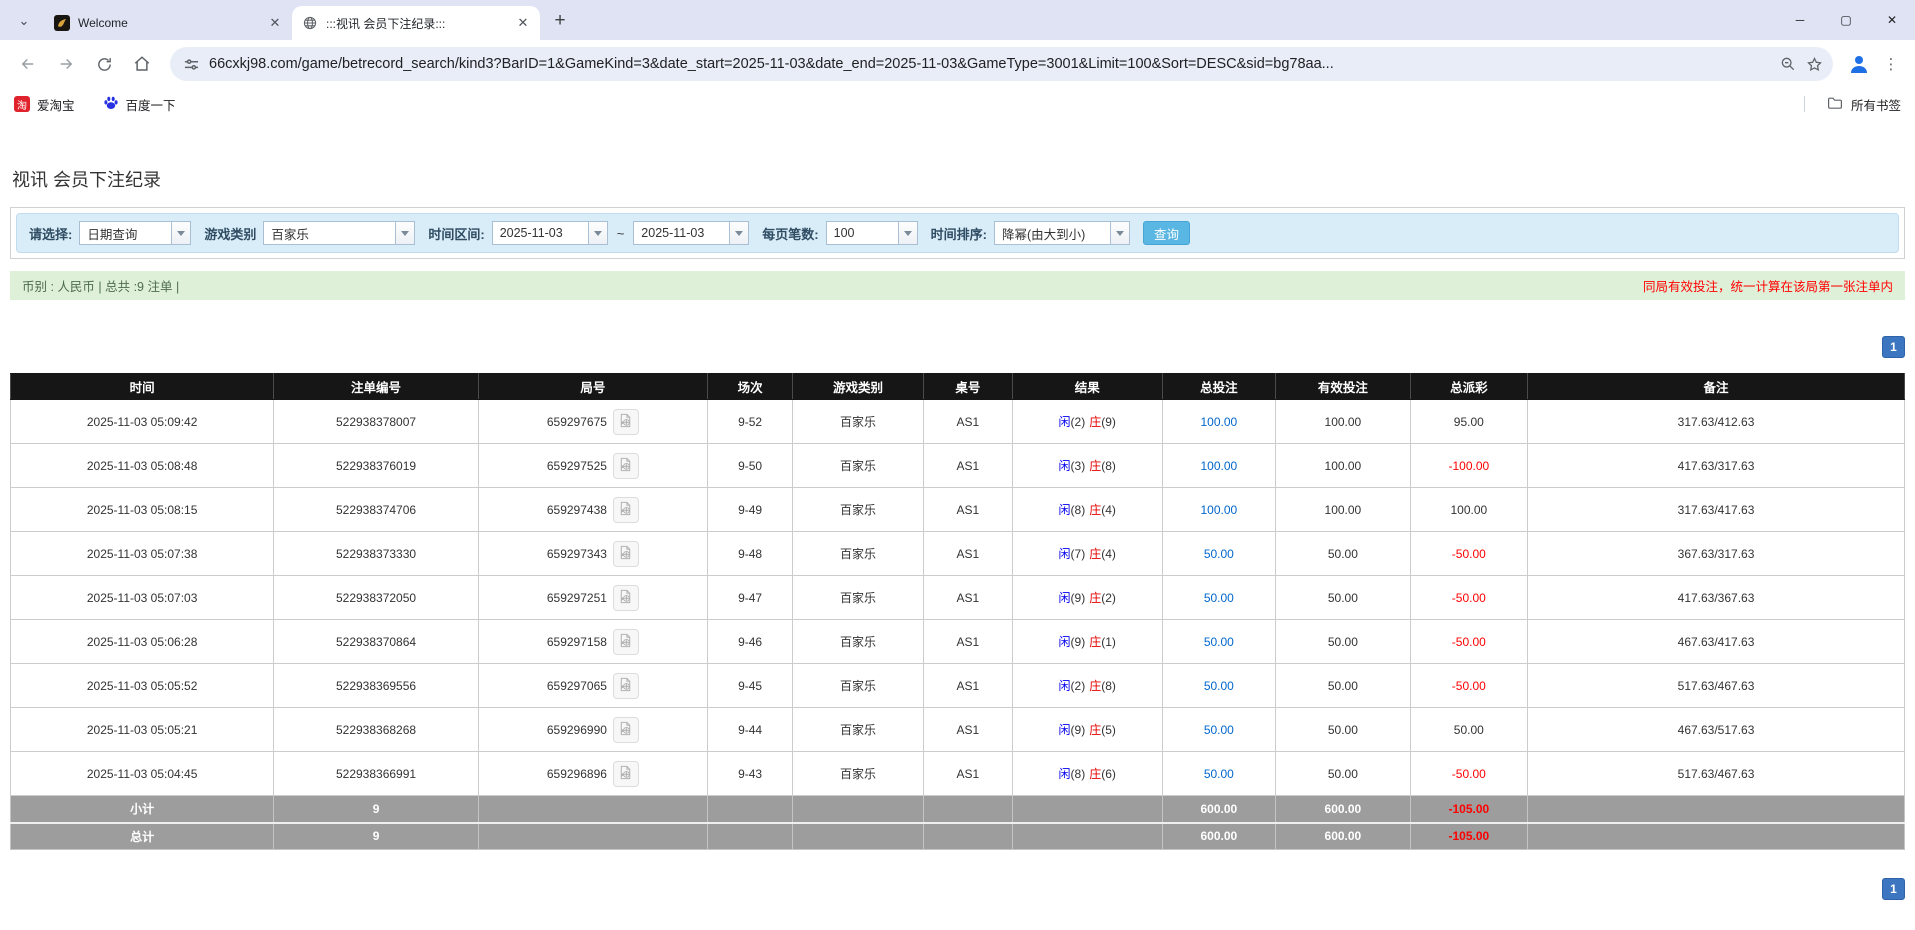 This screenshot has height=930, width=1915. What do you see at coordinates (576, 597) in the screenshot?
I see `round-number: 659297251` at bounding box center [576, 597].